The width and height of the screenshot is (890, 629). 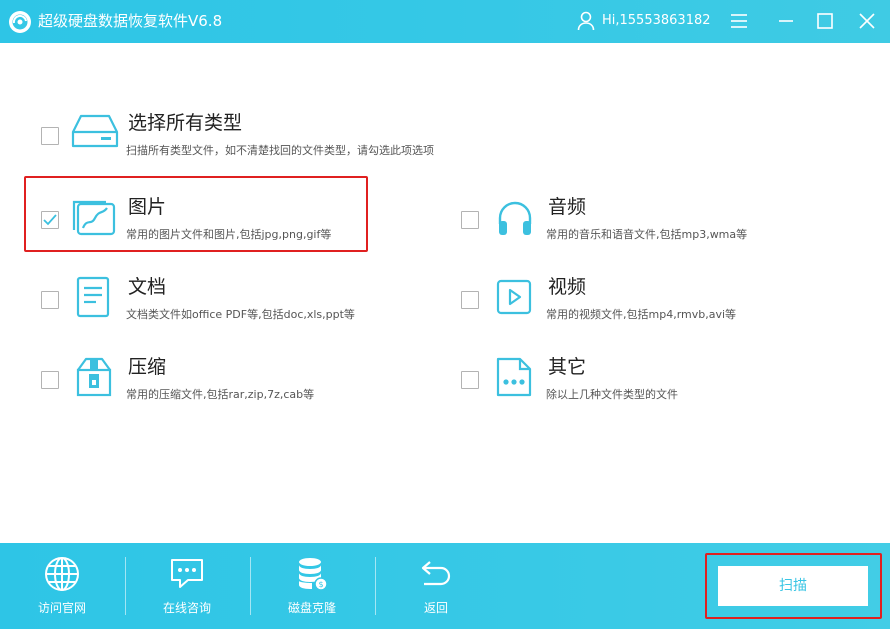 I want to click on document-desc: 文档类文件如office PDF等,包括doc,xls,ppt等, so click(x=240, y=314).